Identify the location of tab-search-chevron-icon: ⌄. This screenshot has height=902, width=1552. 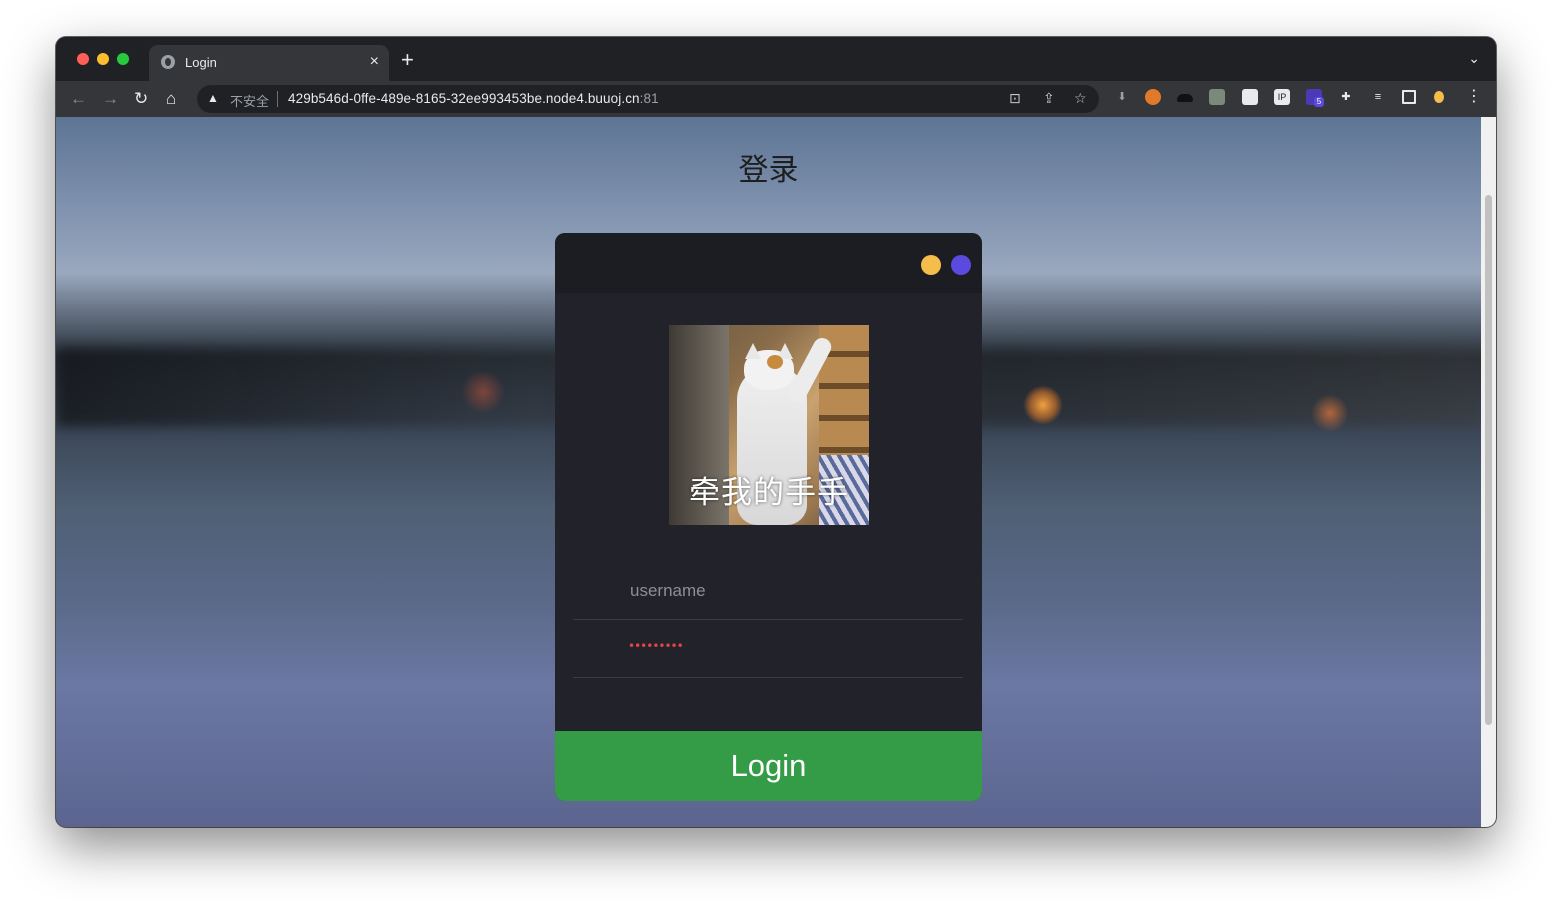
(1474, 58).